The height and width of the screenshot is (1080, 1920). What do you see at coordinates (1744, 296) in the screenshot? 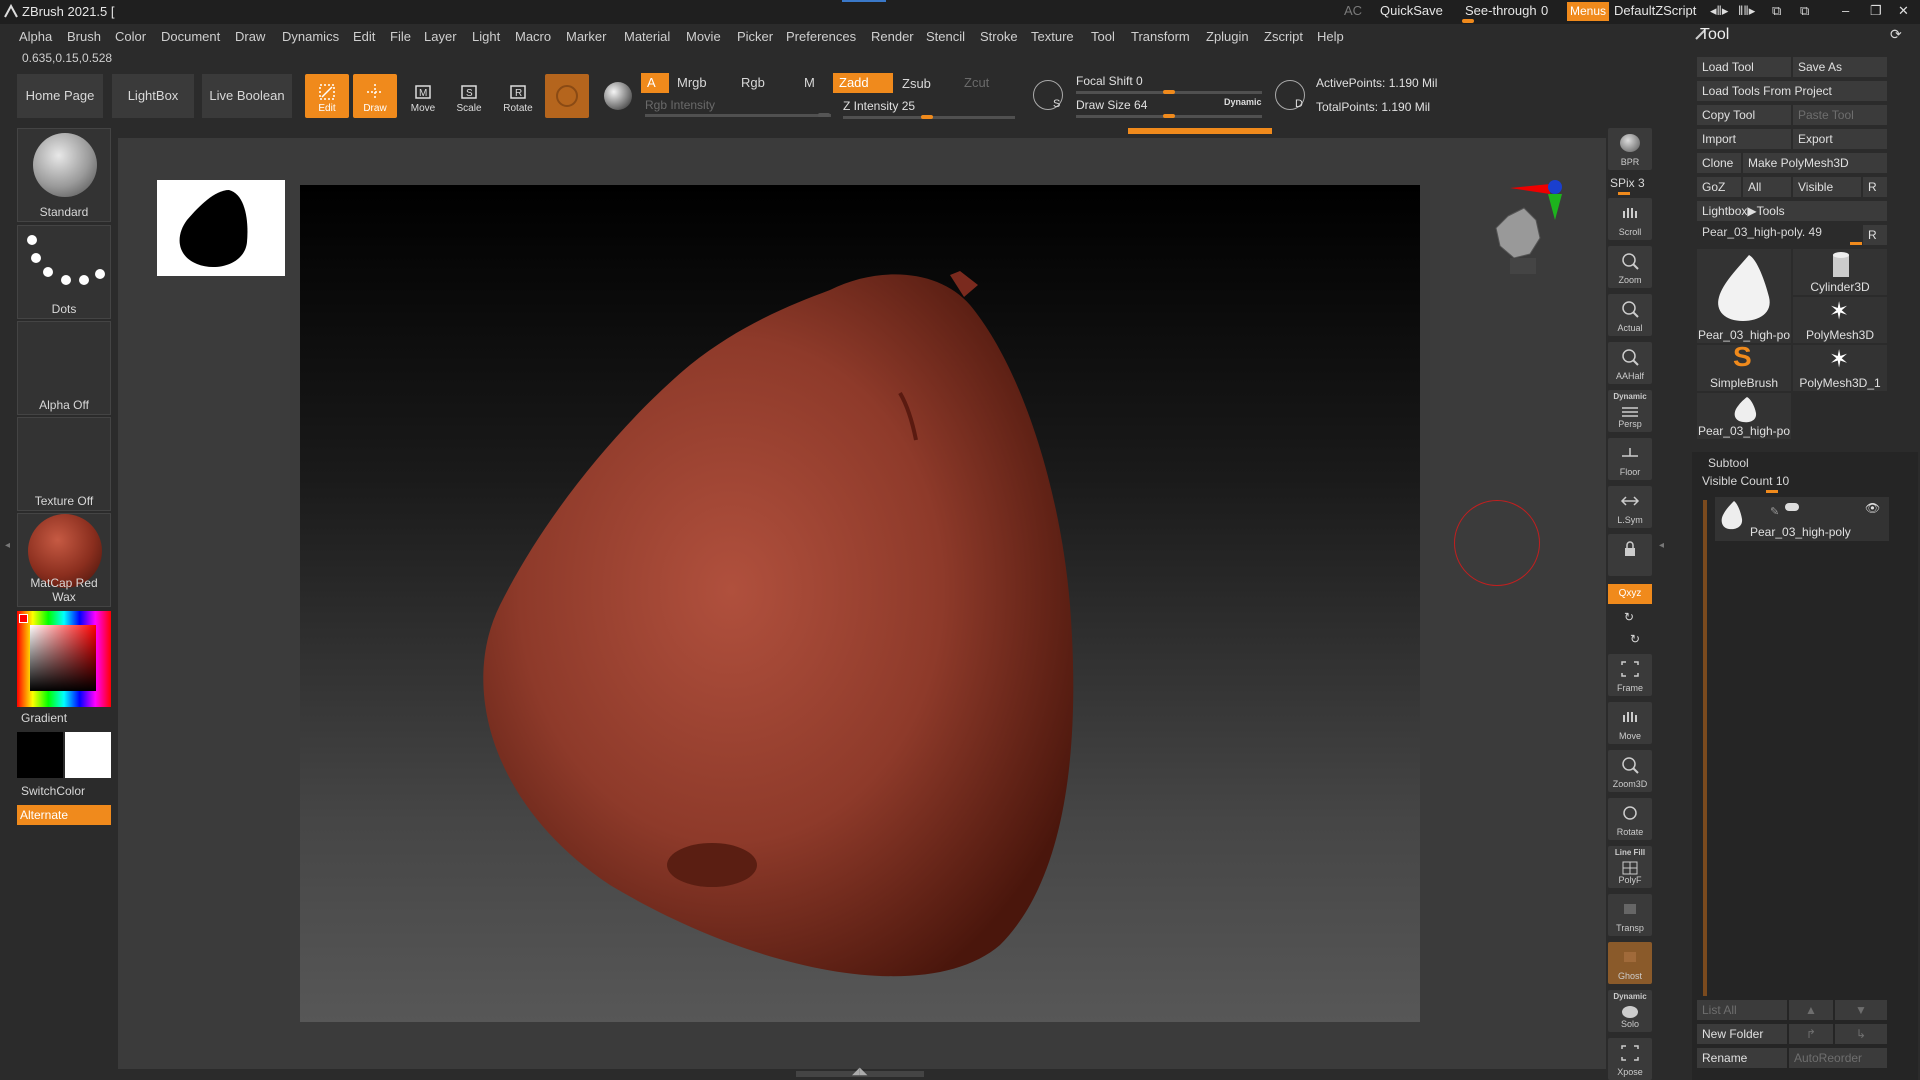
I see `tool-thumb-pear: Pear_03_high-po` at bounding box center [1744, 296].